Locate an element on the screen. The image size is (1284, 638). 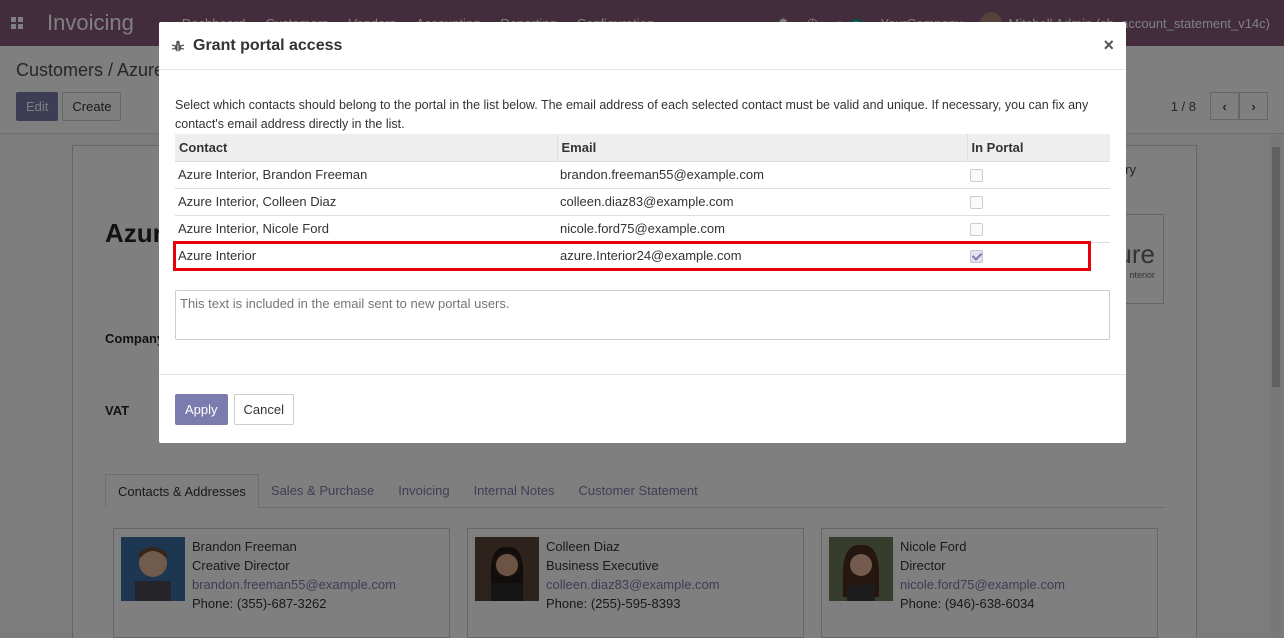
row-contact: Azure Interior, Colleen Diaz is located at coordinates (366, 201).